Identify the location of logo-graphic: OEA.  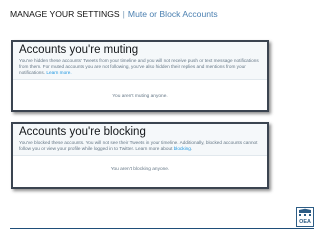
(305, 216).